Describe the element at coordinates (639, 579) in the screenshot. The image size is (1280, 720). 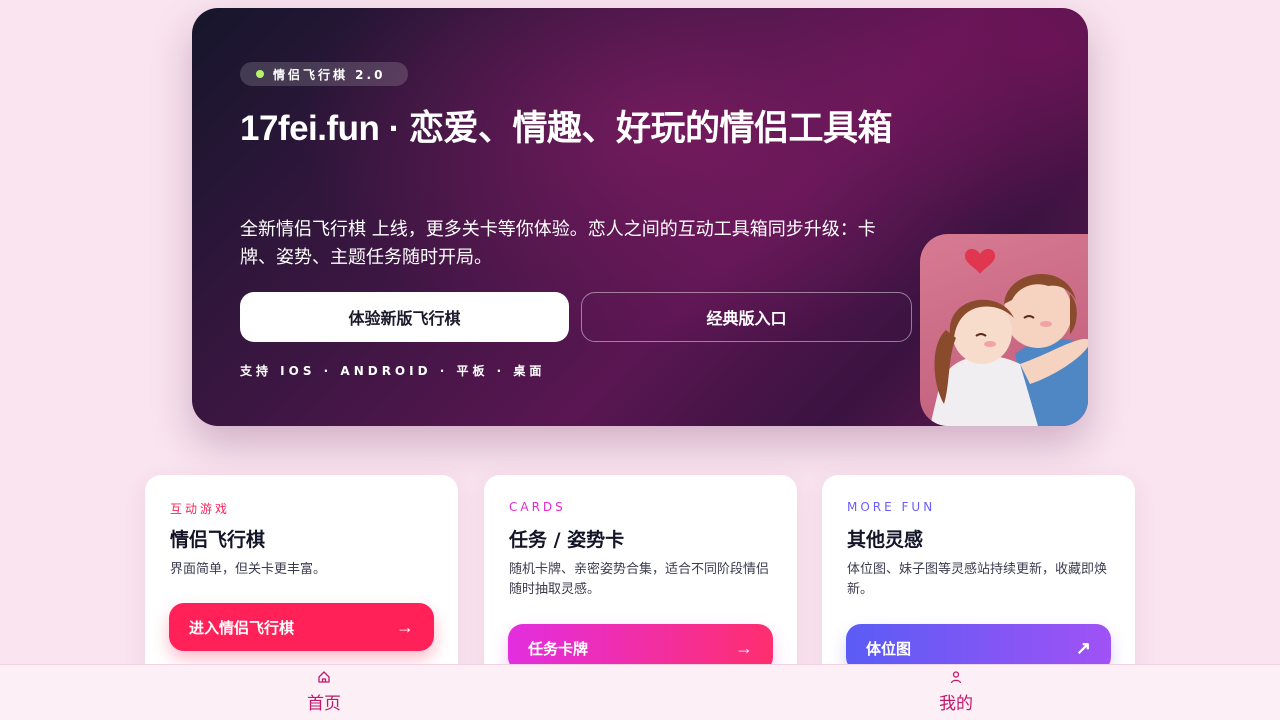
I see `card-description: 随机卡牌、亲密姿势合集，适合不同阶段情侣随时抽取灵感。` at that location.